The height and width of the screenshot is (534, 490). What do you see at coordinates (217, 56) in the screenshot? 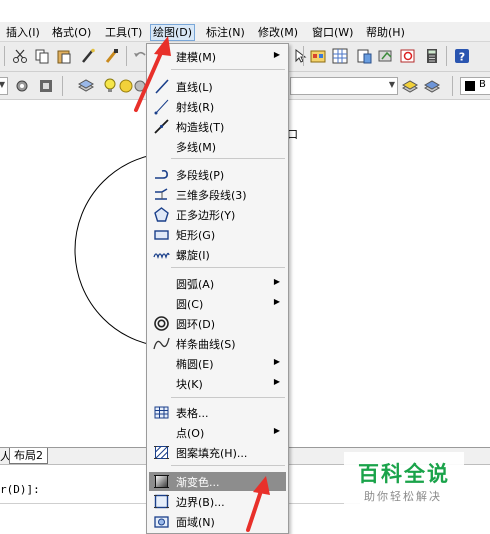
I see `menu-item-modeling: 建模(M) ▶` at bounding box center [217, 56].